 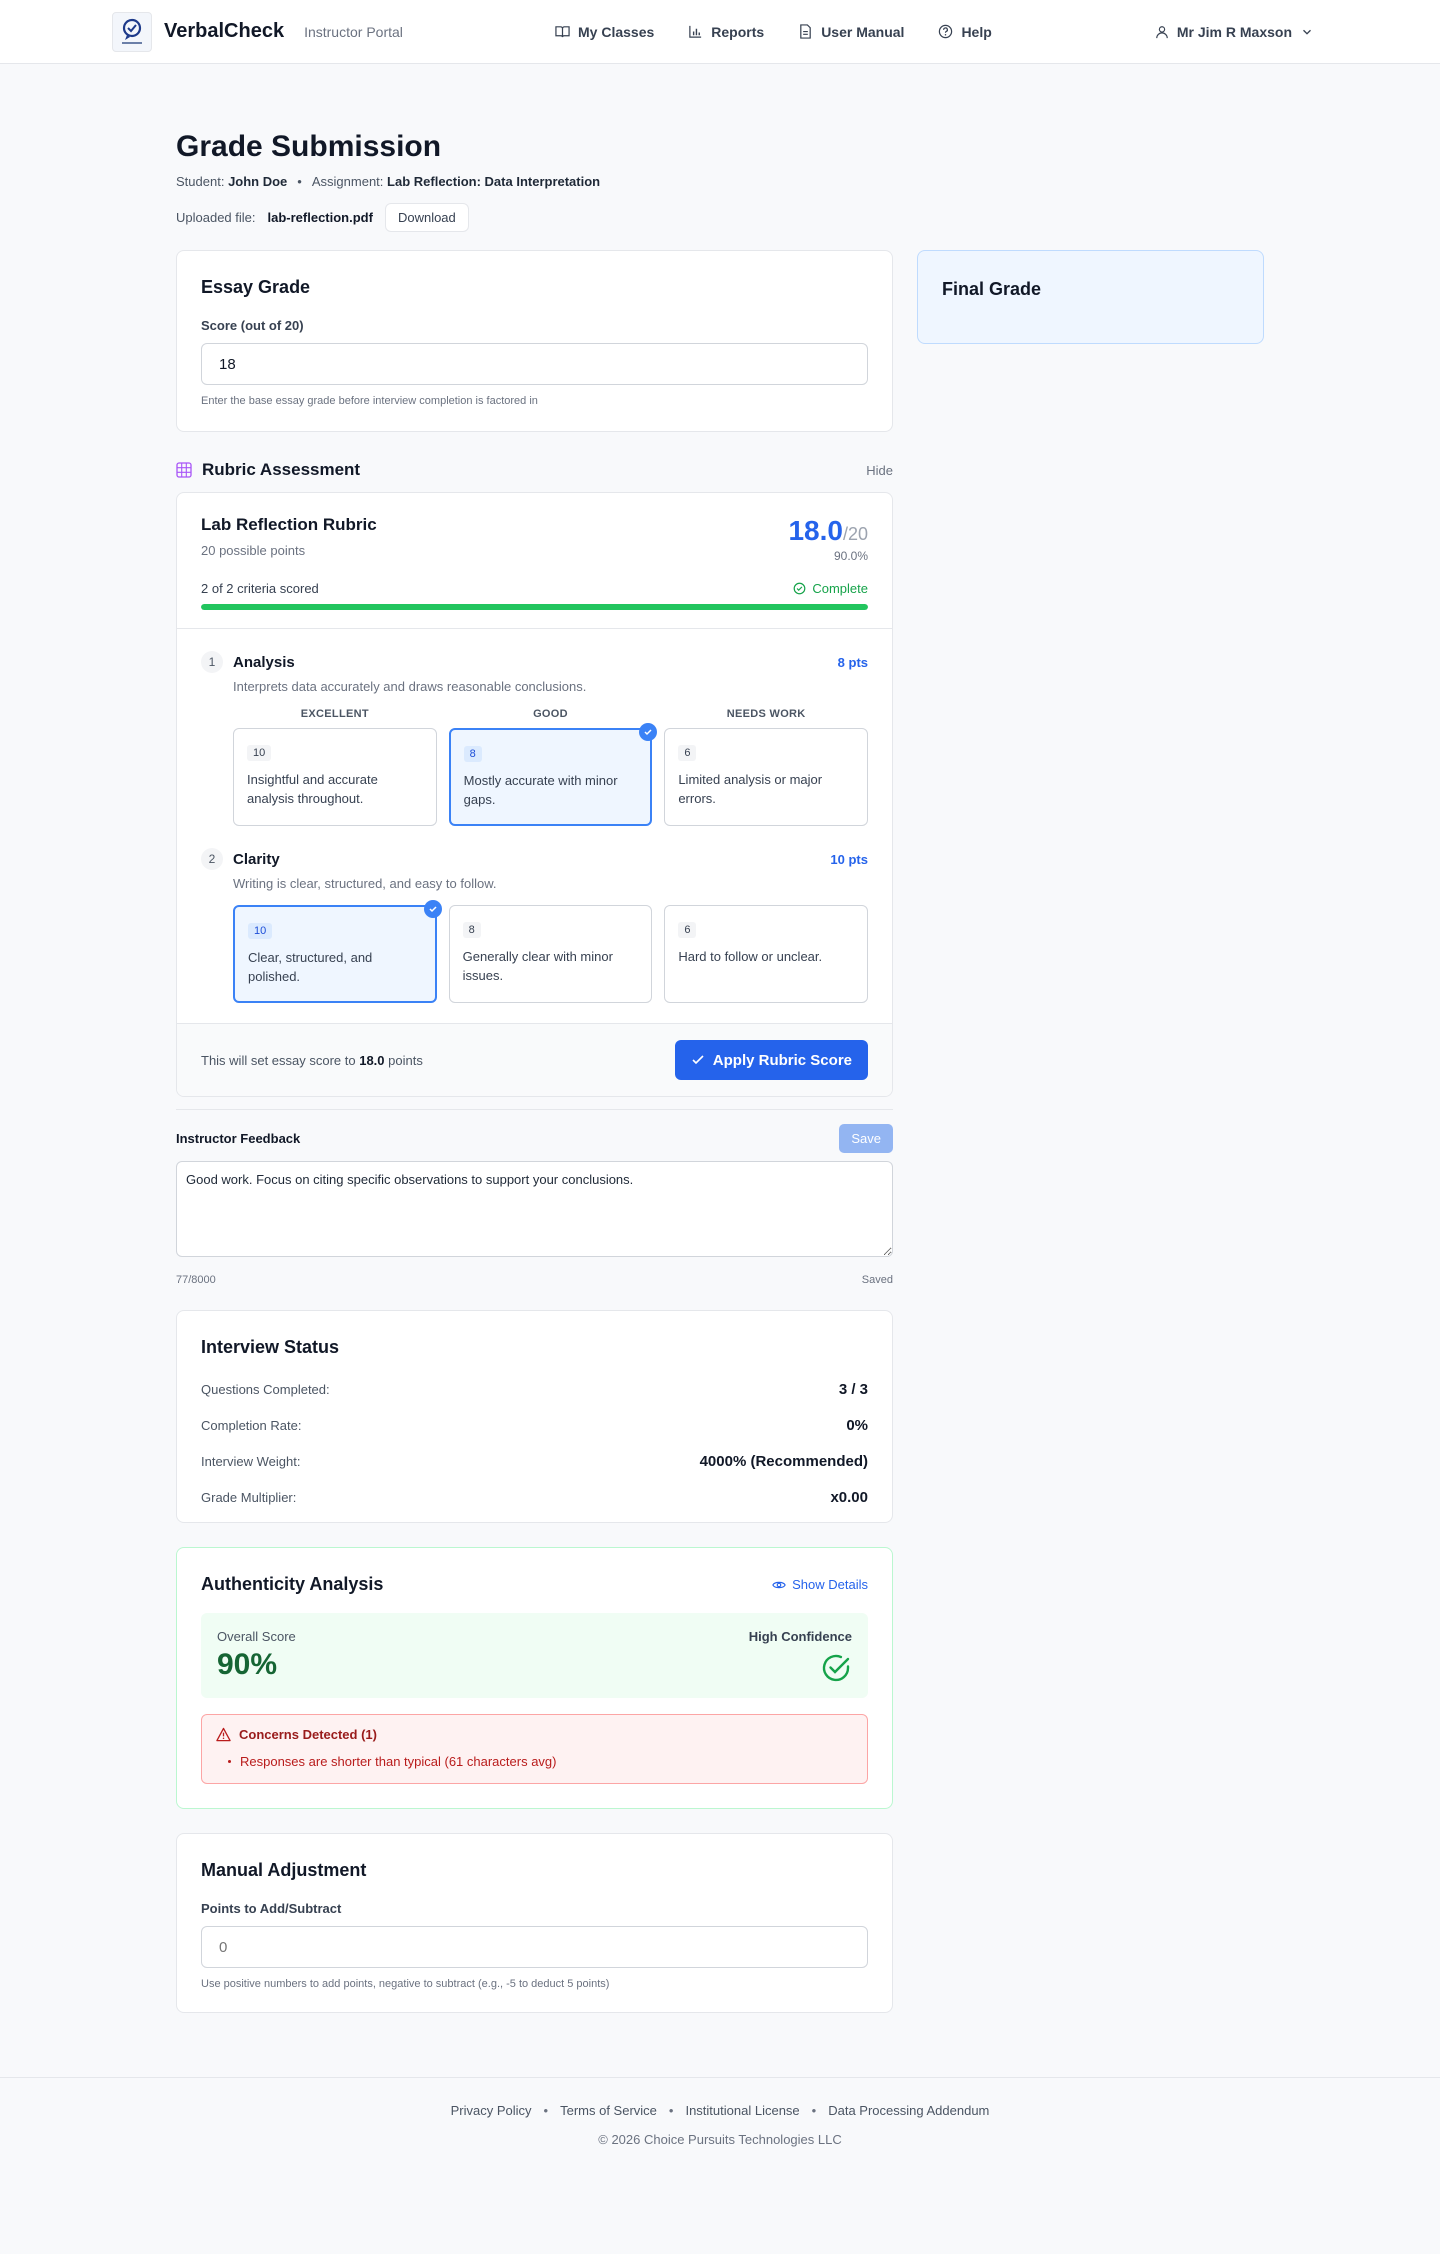 What do you see at coordinates (260, 931) in the screenshot?
I see `level-points: 10` at bounding box center [260, 931].